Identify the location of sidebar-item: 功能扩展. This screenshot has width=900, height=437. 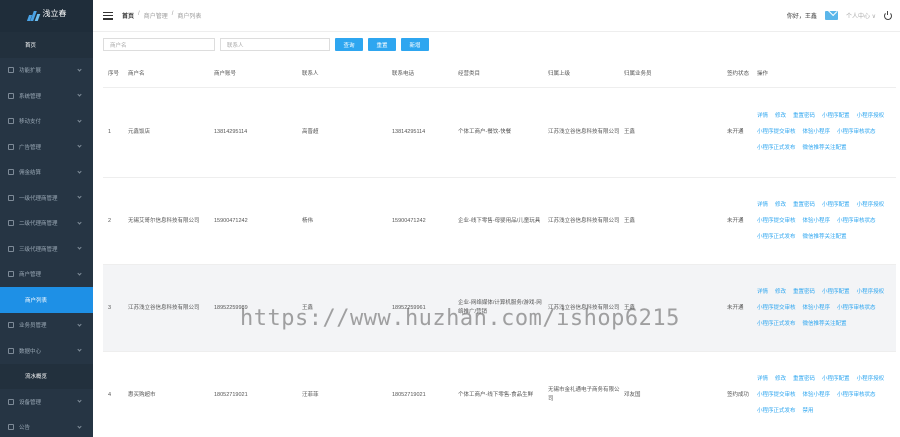
(46, 71).